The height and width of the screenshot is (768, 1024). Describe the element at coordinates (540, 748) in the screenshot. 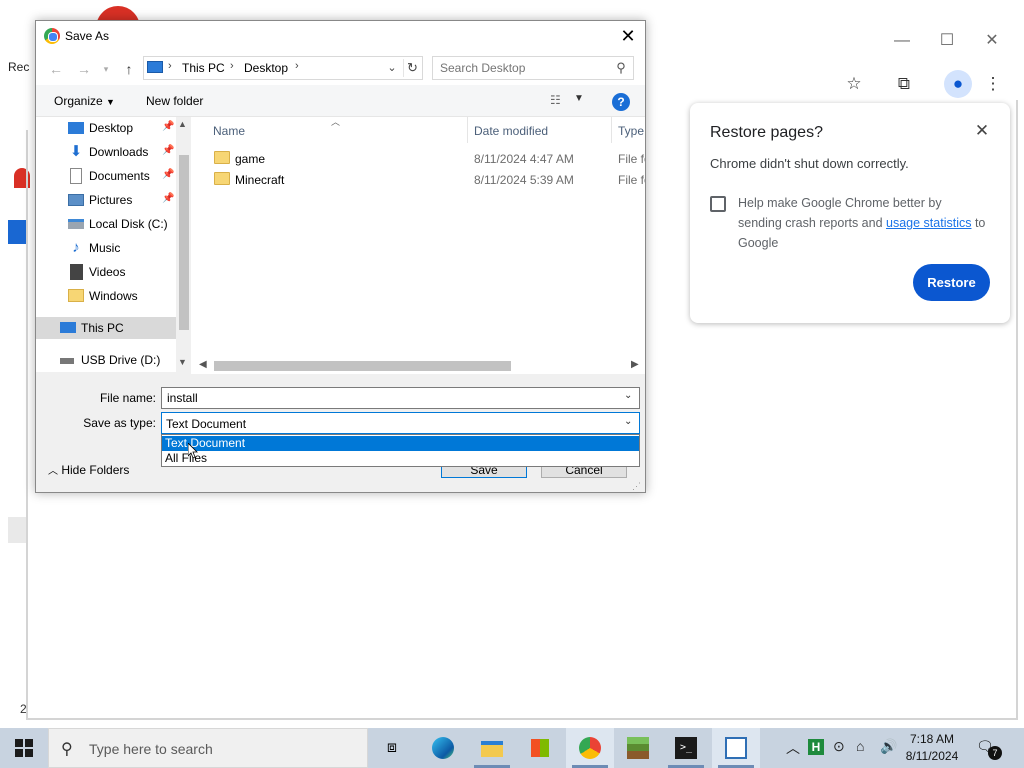

I see `taskbar-store` at that location.